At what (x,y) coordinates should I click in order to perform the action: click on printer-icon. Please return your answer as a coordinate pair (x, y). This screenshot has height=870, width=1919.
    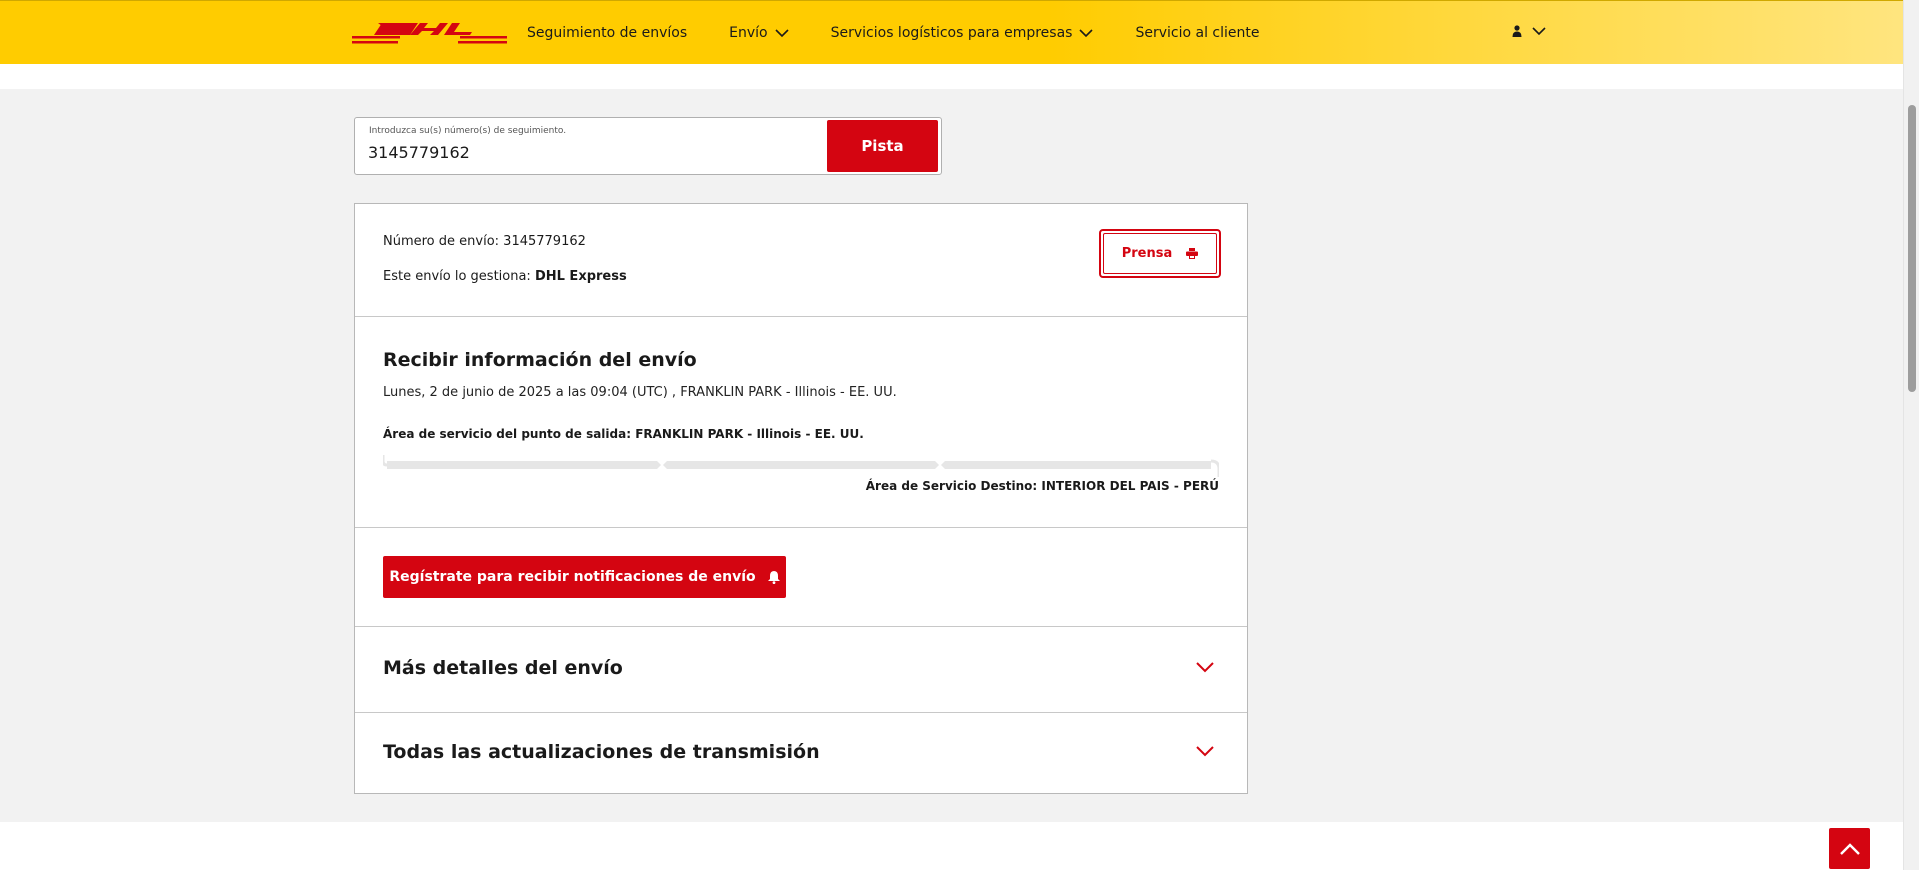
    Looking at the image, I should click on (1192, 253).